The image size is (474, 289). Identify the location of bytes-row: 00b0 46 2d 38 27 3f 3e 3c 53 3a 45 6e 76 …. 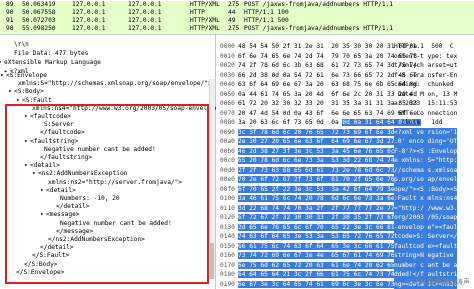
(345, 151).